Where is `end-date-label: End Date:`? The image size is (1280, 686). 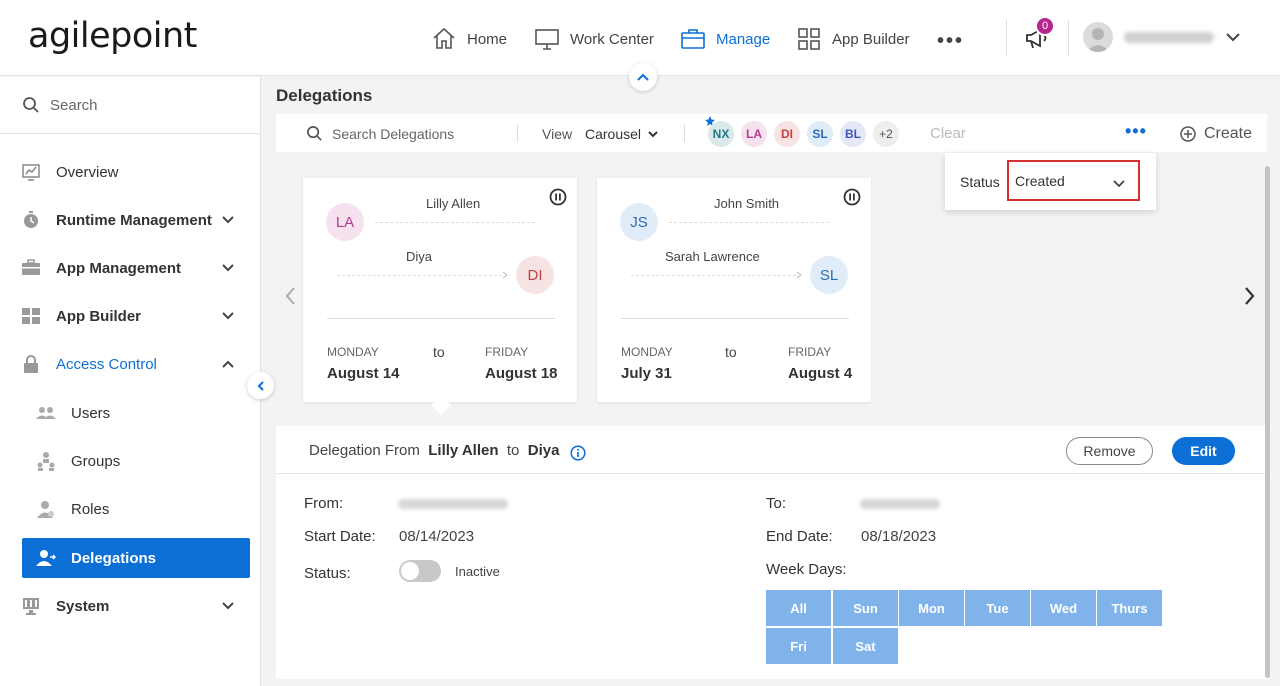
end-date-label: End Date: is located at coordinates (799, 536).